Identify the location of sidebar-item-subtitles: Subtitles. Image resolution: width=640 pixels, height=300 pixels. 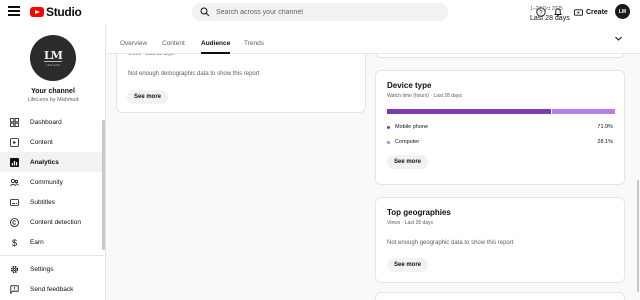
(52, 202).